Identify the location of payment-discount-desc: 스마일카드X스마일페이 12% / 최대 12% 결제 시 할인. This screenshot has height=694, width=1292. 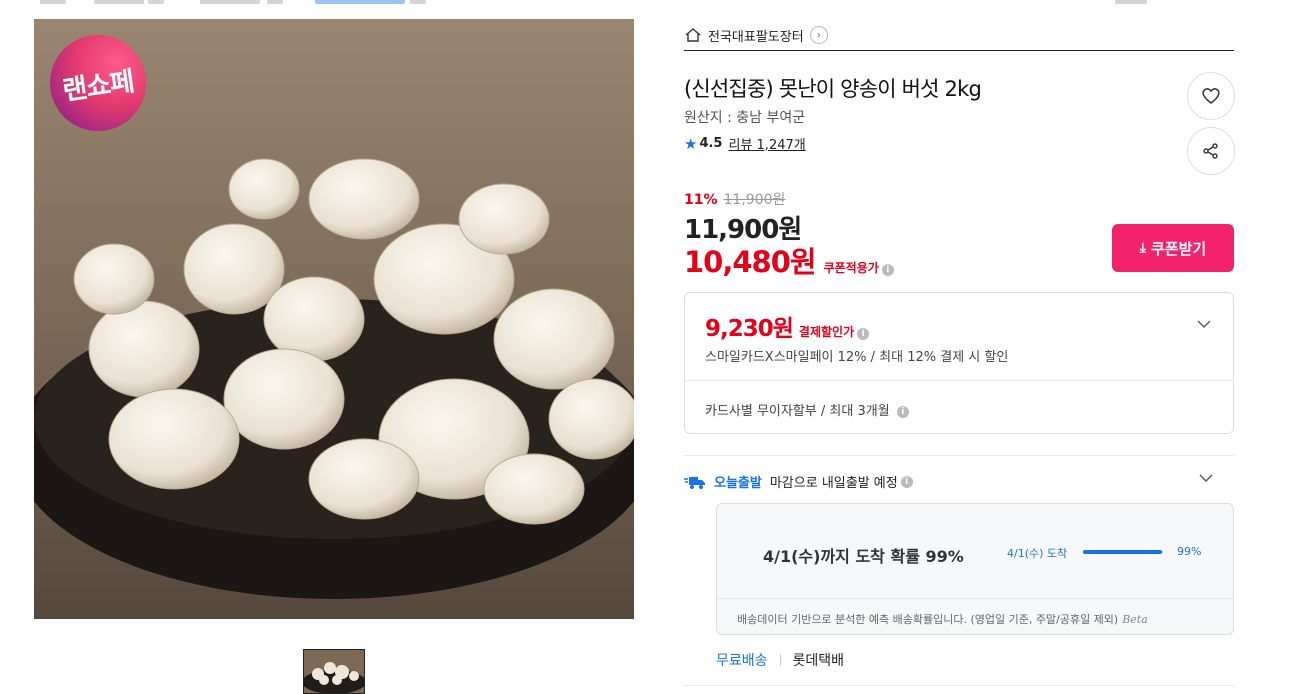
(857, 357).